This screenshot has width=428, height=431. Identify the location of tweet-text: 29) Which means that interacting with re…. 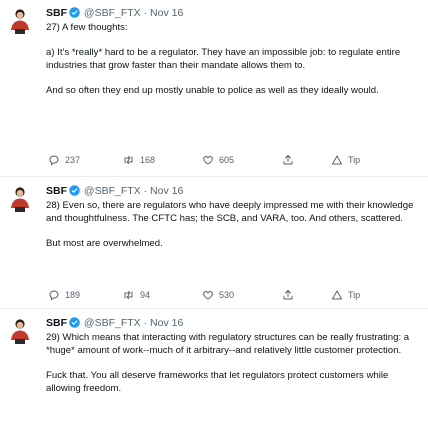
(233, 363).